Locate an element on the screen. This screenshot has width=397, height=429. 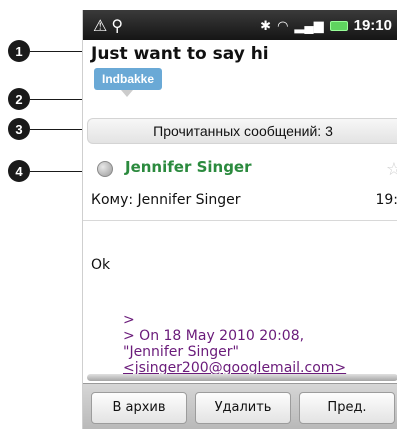
status-right-icons: ✱ ◠ ▂▄▆ 19:10 is located at coordinates (326, 25).